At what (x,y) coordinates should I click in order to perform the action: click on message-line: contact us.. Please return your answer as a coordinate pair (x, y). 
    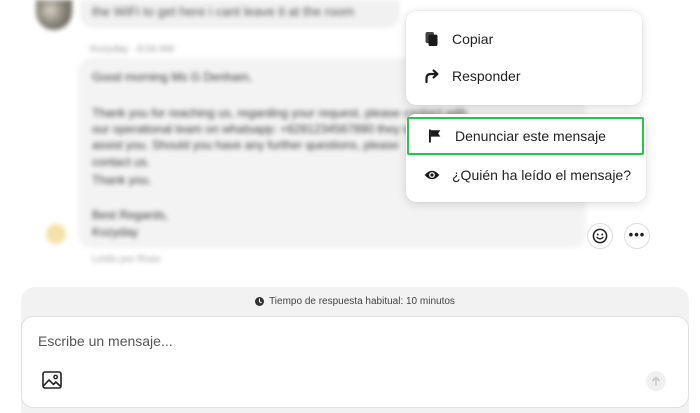
    Looking at the image, I should click on (121, 162).